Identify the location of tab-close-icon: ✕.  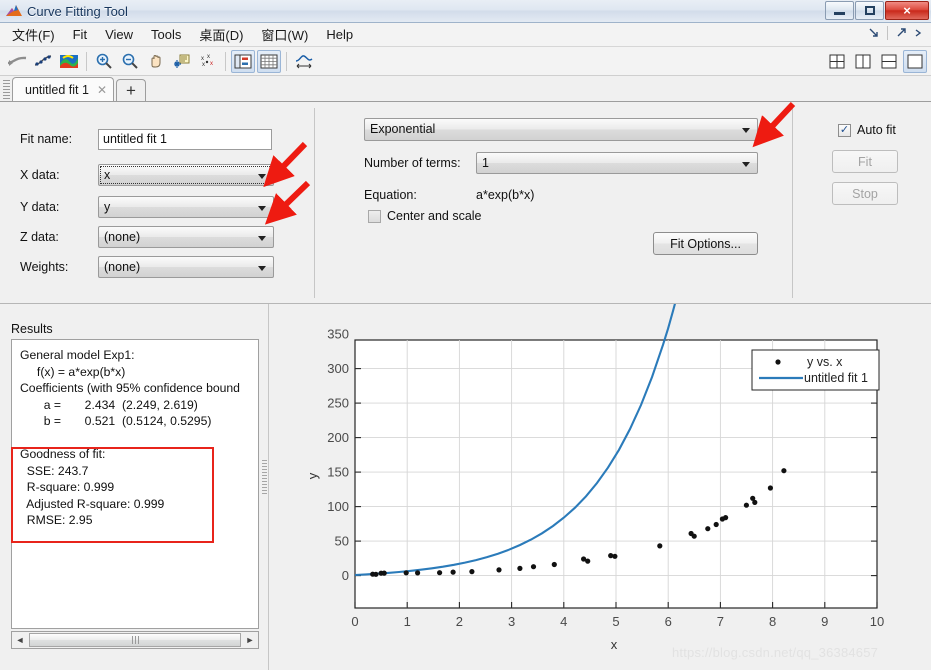
(102, 90).